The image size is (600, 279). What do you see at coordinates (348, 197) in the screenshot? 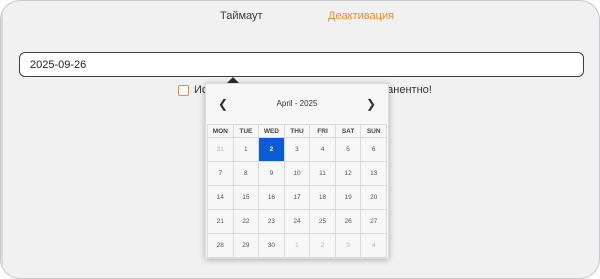
I see `calendar-day: 19` at bounding box center [348, 197].